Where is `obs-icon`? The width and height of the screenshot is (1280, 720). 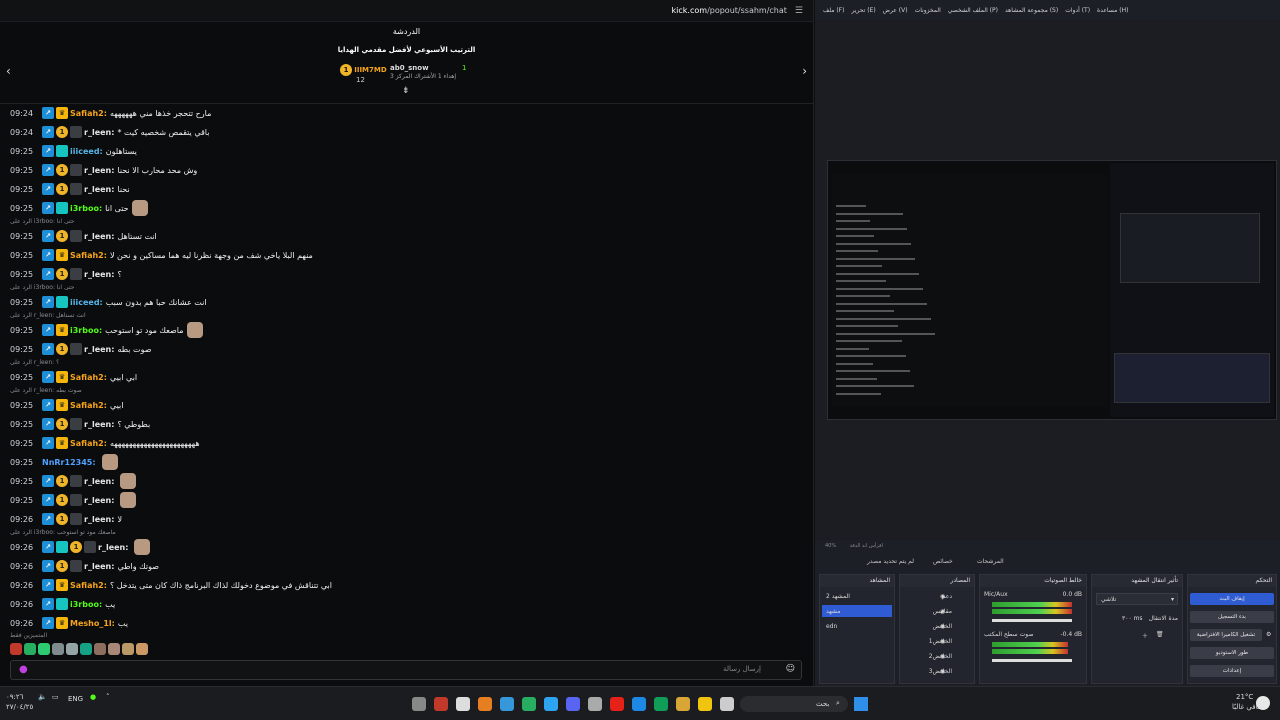
obs-icon is located at coordinates (463, 704).